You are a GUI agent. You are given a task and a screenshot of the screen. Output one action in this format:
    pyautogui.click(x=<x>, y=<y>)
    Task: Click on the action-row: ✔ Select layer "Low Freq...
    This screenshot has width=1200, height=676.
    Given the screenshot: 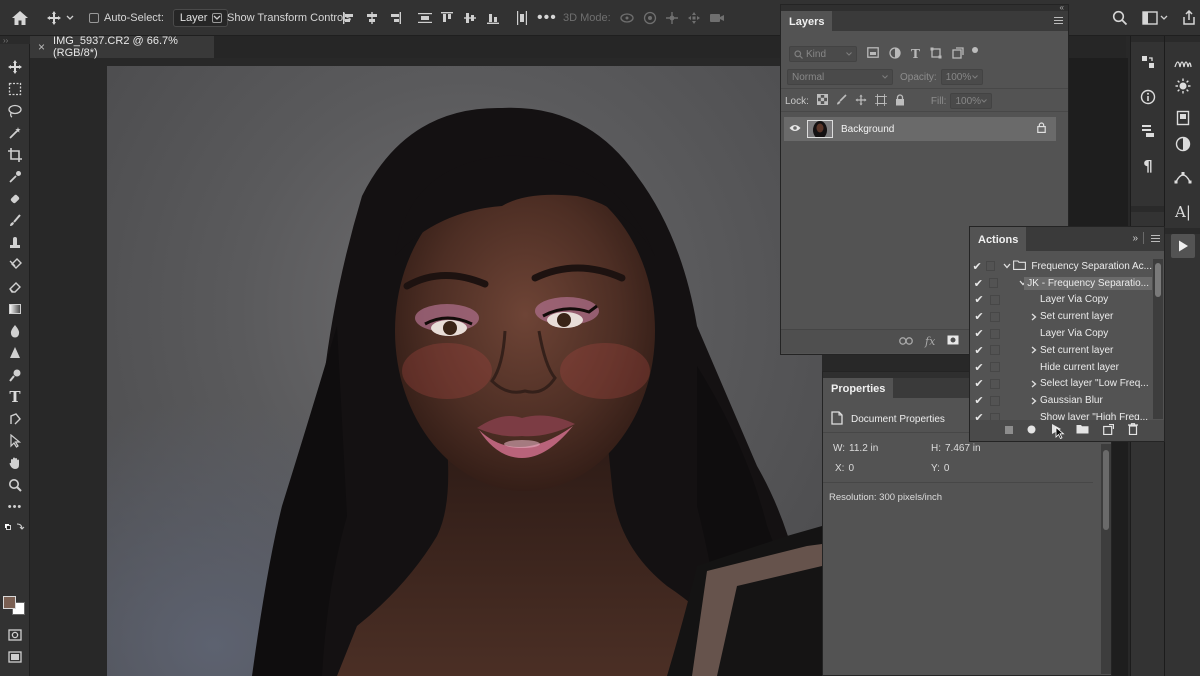 What is the action you would take?
    pyautogui.click(x=1061, y=384)
    